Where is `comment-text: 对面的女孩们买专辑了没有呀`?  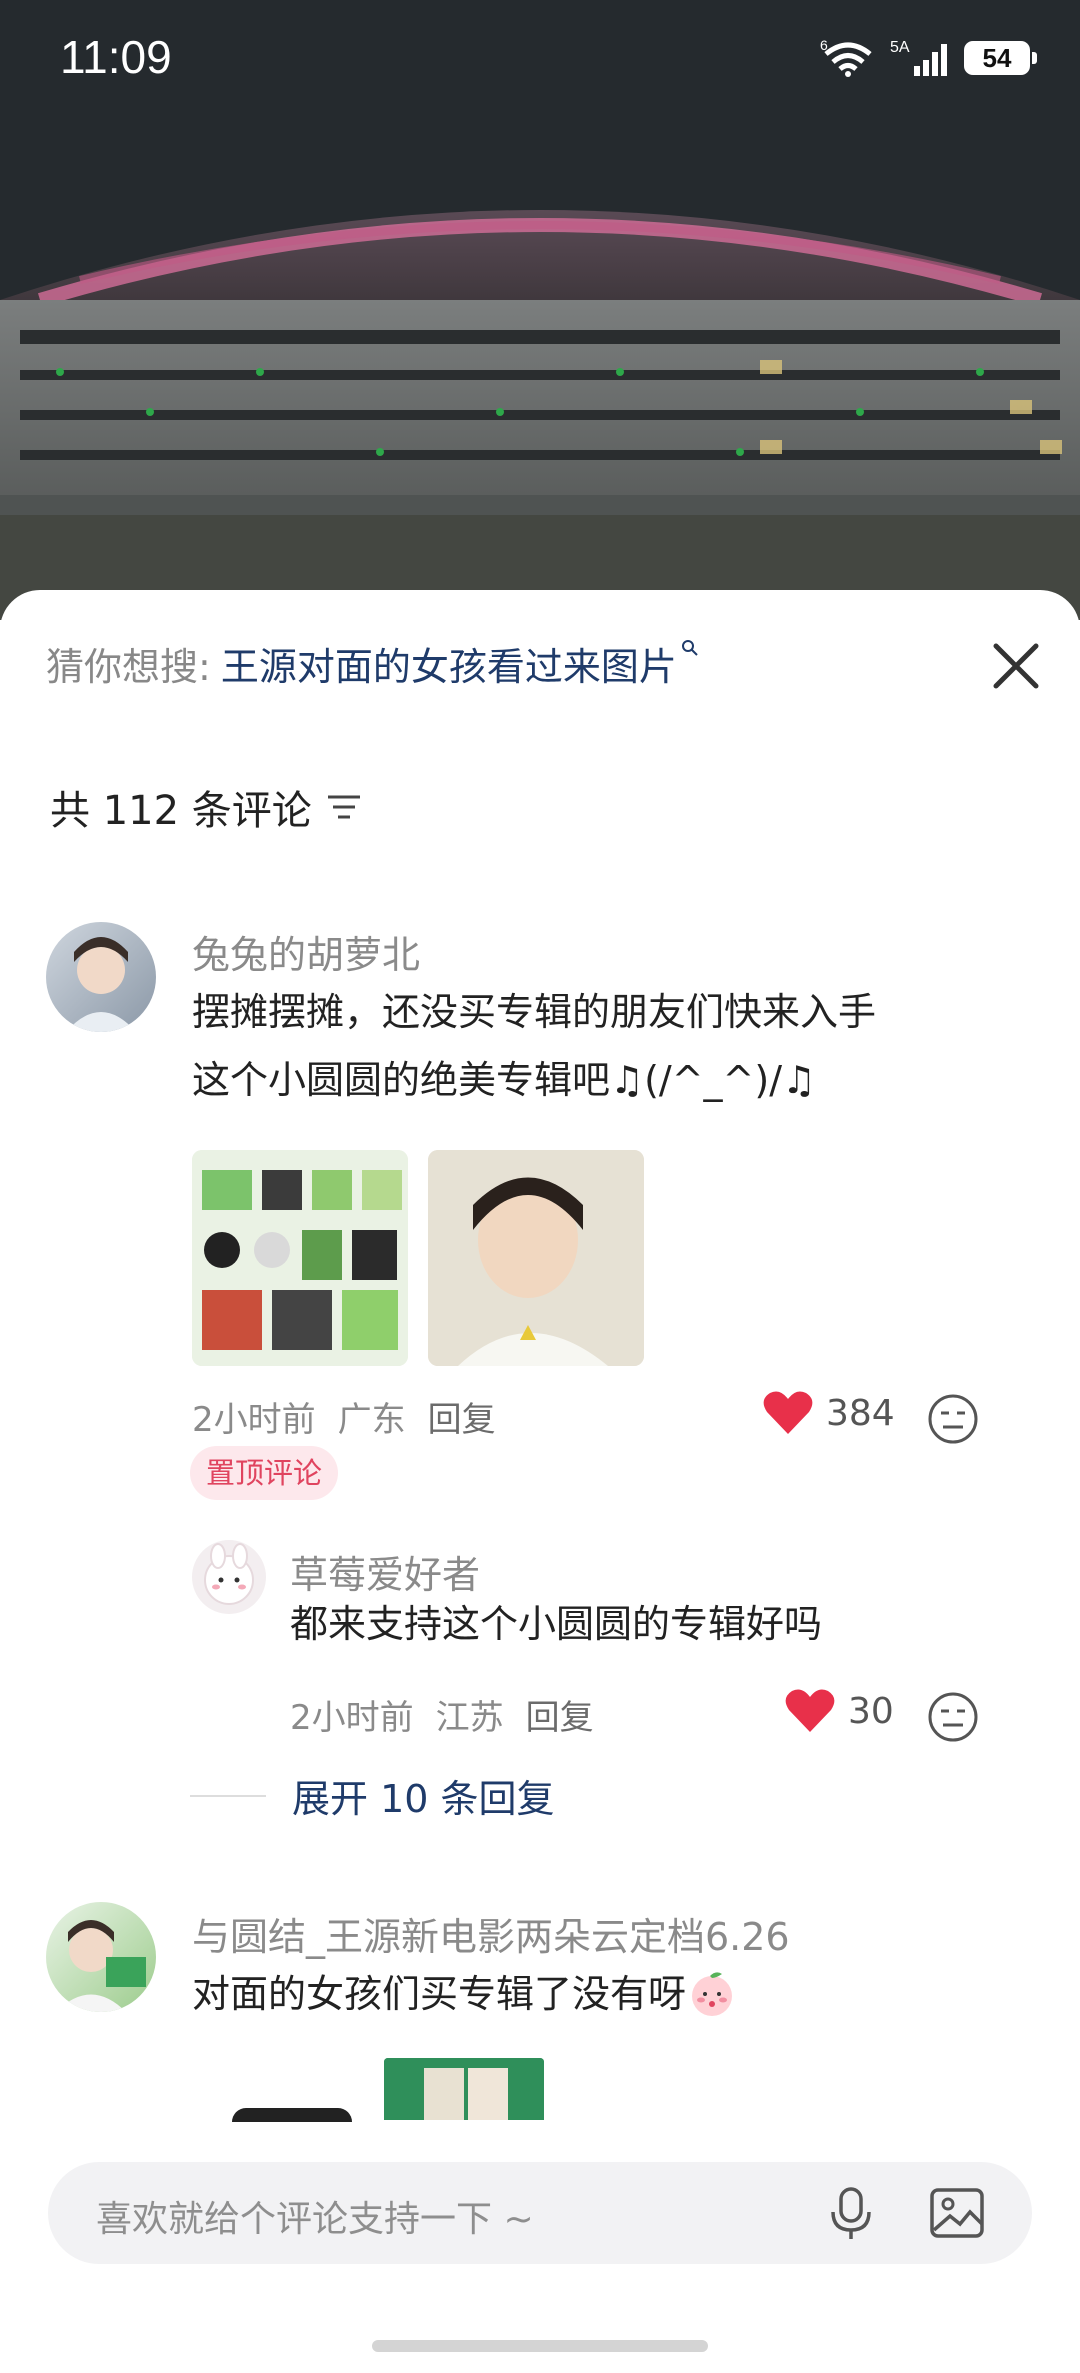 comment-text: 对面的女孩们买专辑了没有呀 is located at coordinates (439, 1994).